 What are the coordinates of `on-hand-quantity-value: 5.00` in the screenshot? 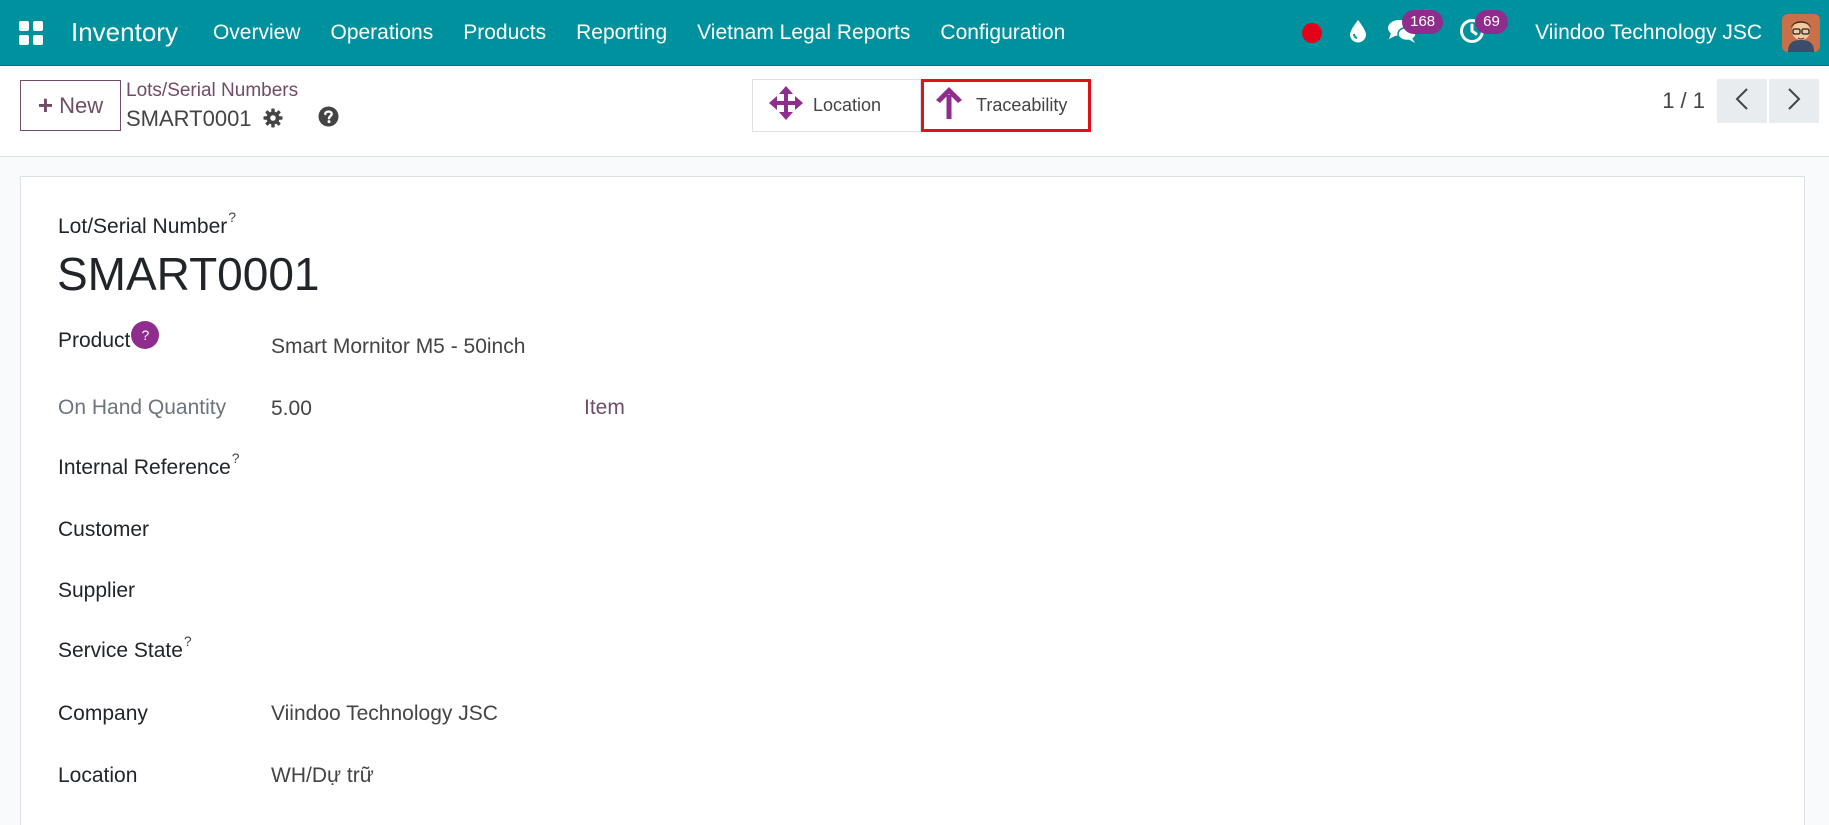 It's located at (291, 408).